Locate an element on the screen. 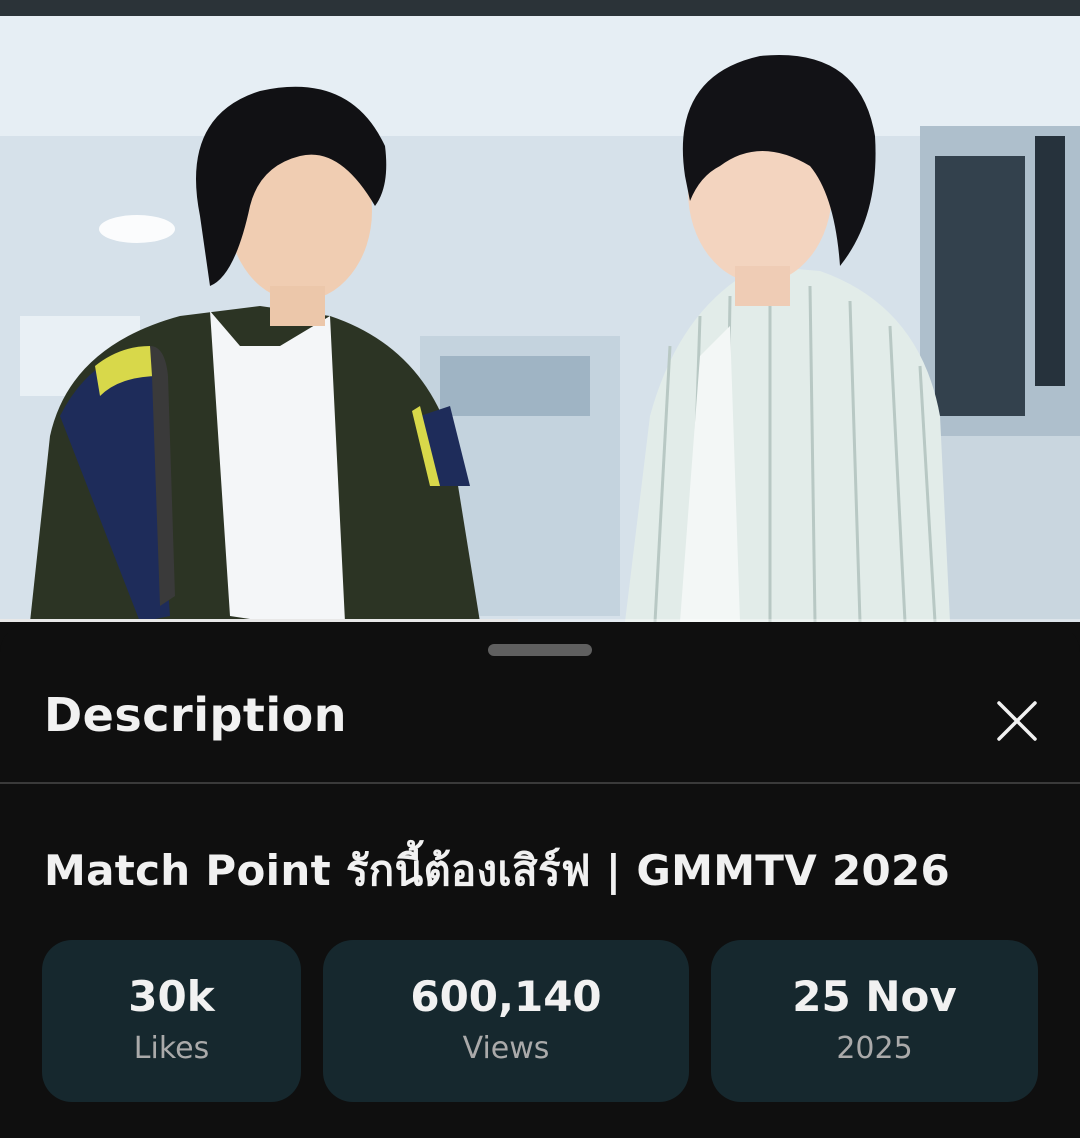 This screenshot has width=1080, height=1138. likes-label: Likes is located at coordinates (171, 1048).